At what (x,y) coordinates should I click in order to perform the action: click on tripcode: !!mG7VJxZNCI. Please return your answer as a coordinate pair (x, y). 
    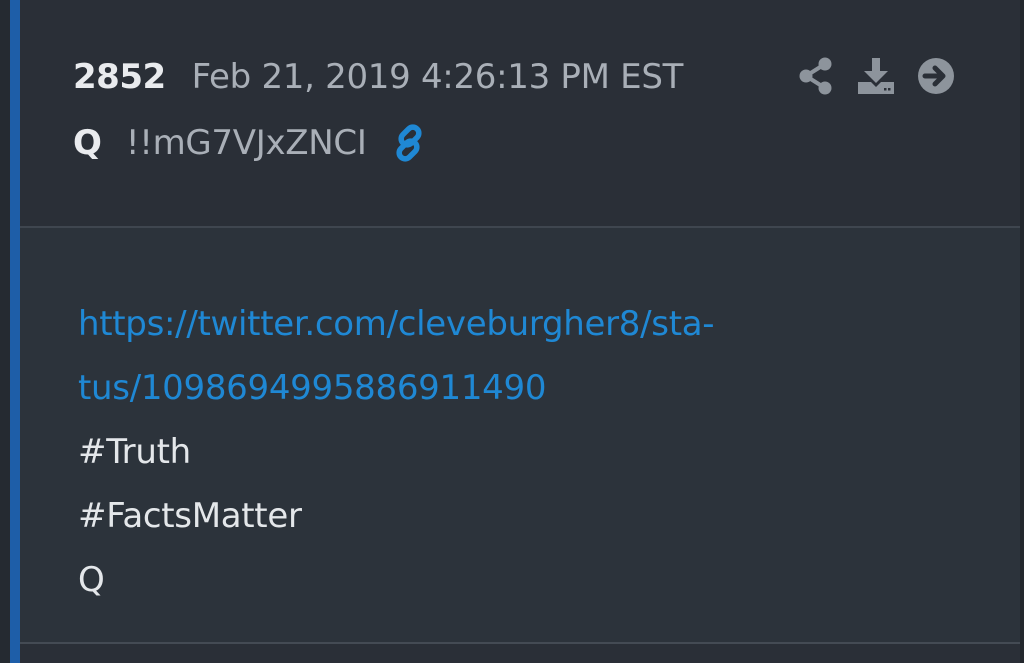
    Looking at the image, I should click on (246, 143).